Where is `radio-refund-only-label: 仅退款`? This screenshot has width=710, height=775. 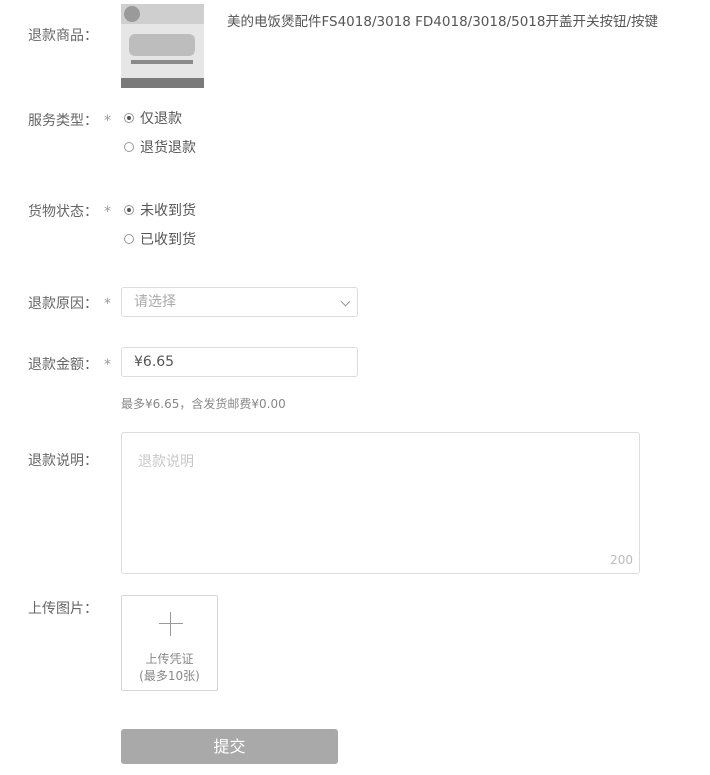
radio-refund-only-label: 仅退款 is located at coordinates (161, 119).